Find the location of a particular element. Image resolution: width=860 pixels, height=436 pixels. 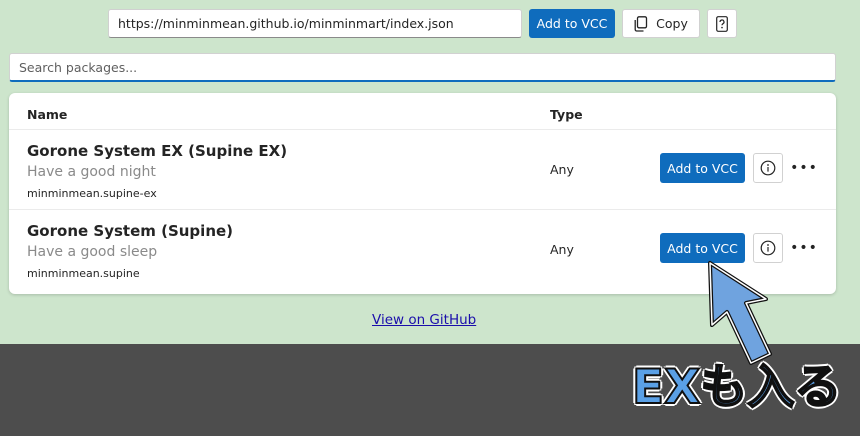

package-id: minminmean.supine is located at coordinates (83, 273).